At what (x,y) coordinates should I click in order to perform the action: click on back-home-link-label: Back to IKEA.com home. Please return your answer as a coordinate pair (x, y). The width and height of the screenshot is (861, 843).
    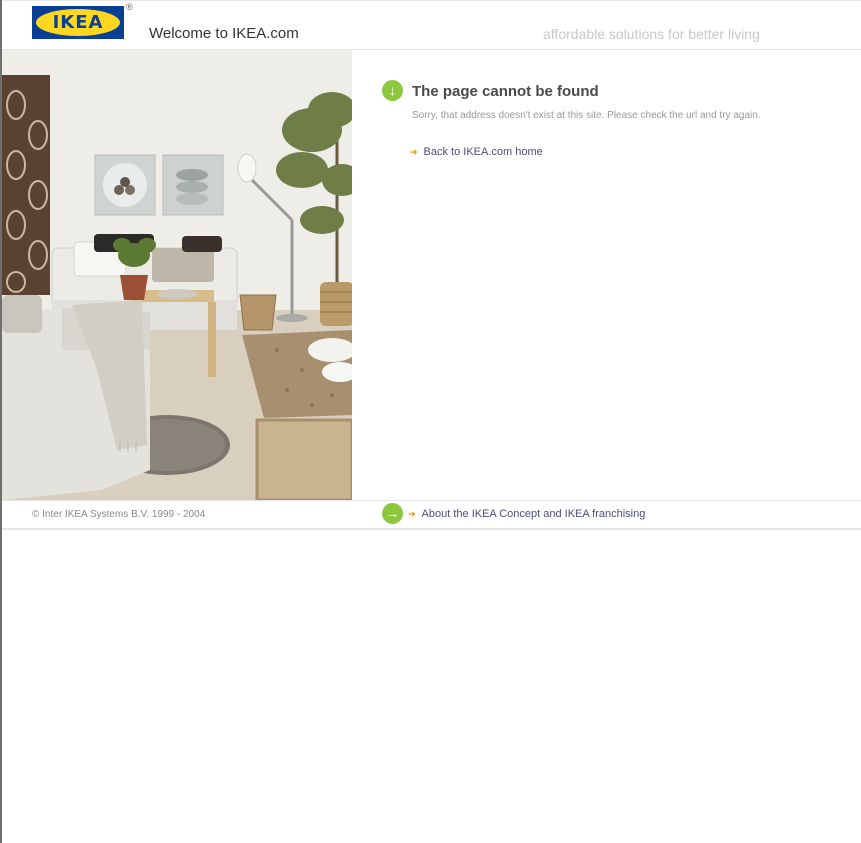
    Looking at the image, I should click on (483, 152).